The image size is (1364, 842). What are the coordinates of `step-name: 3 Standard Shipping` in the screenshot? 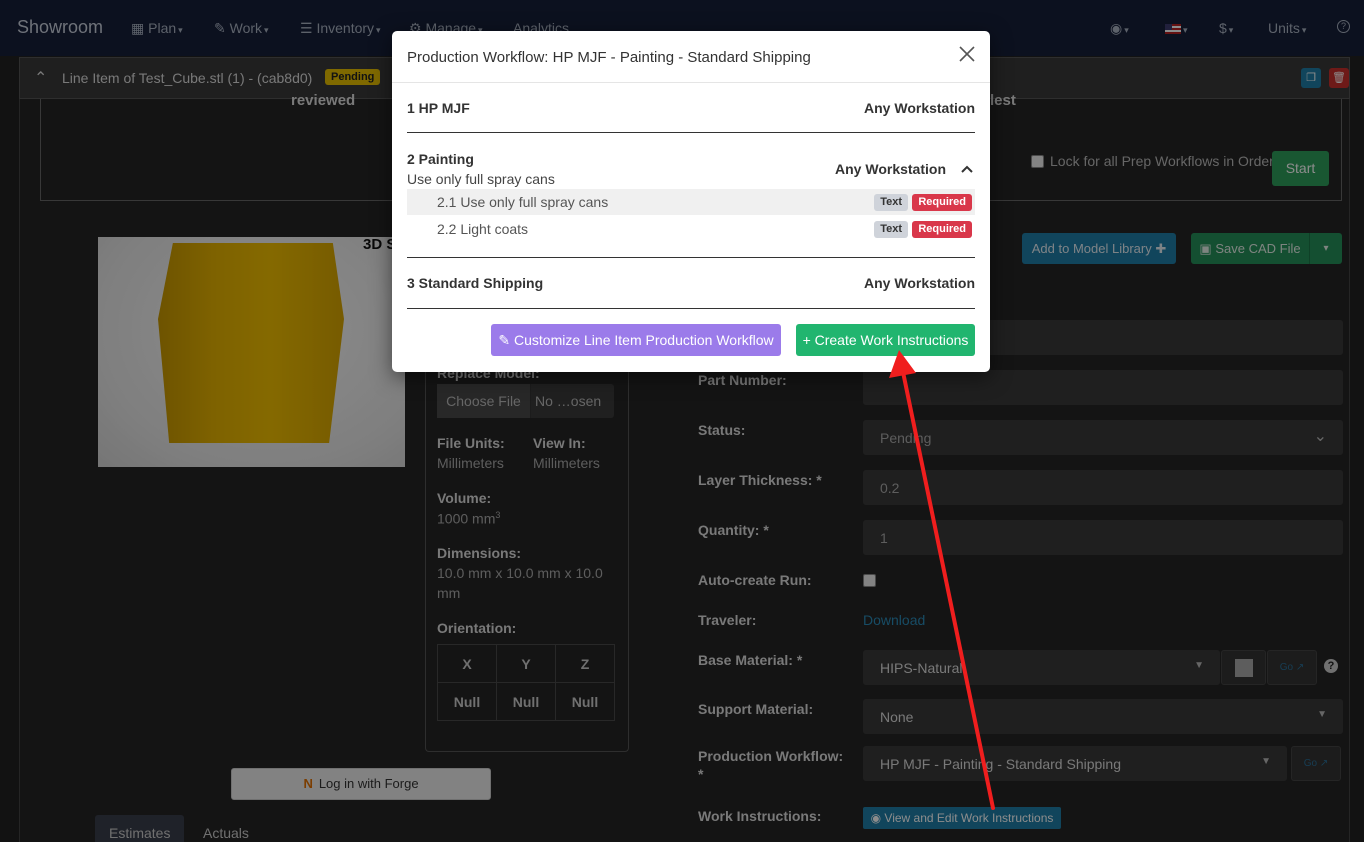 It's located at (475, 283).